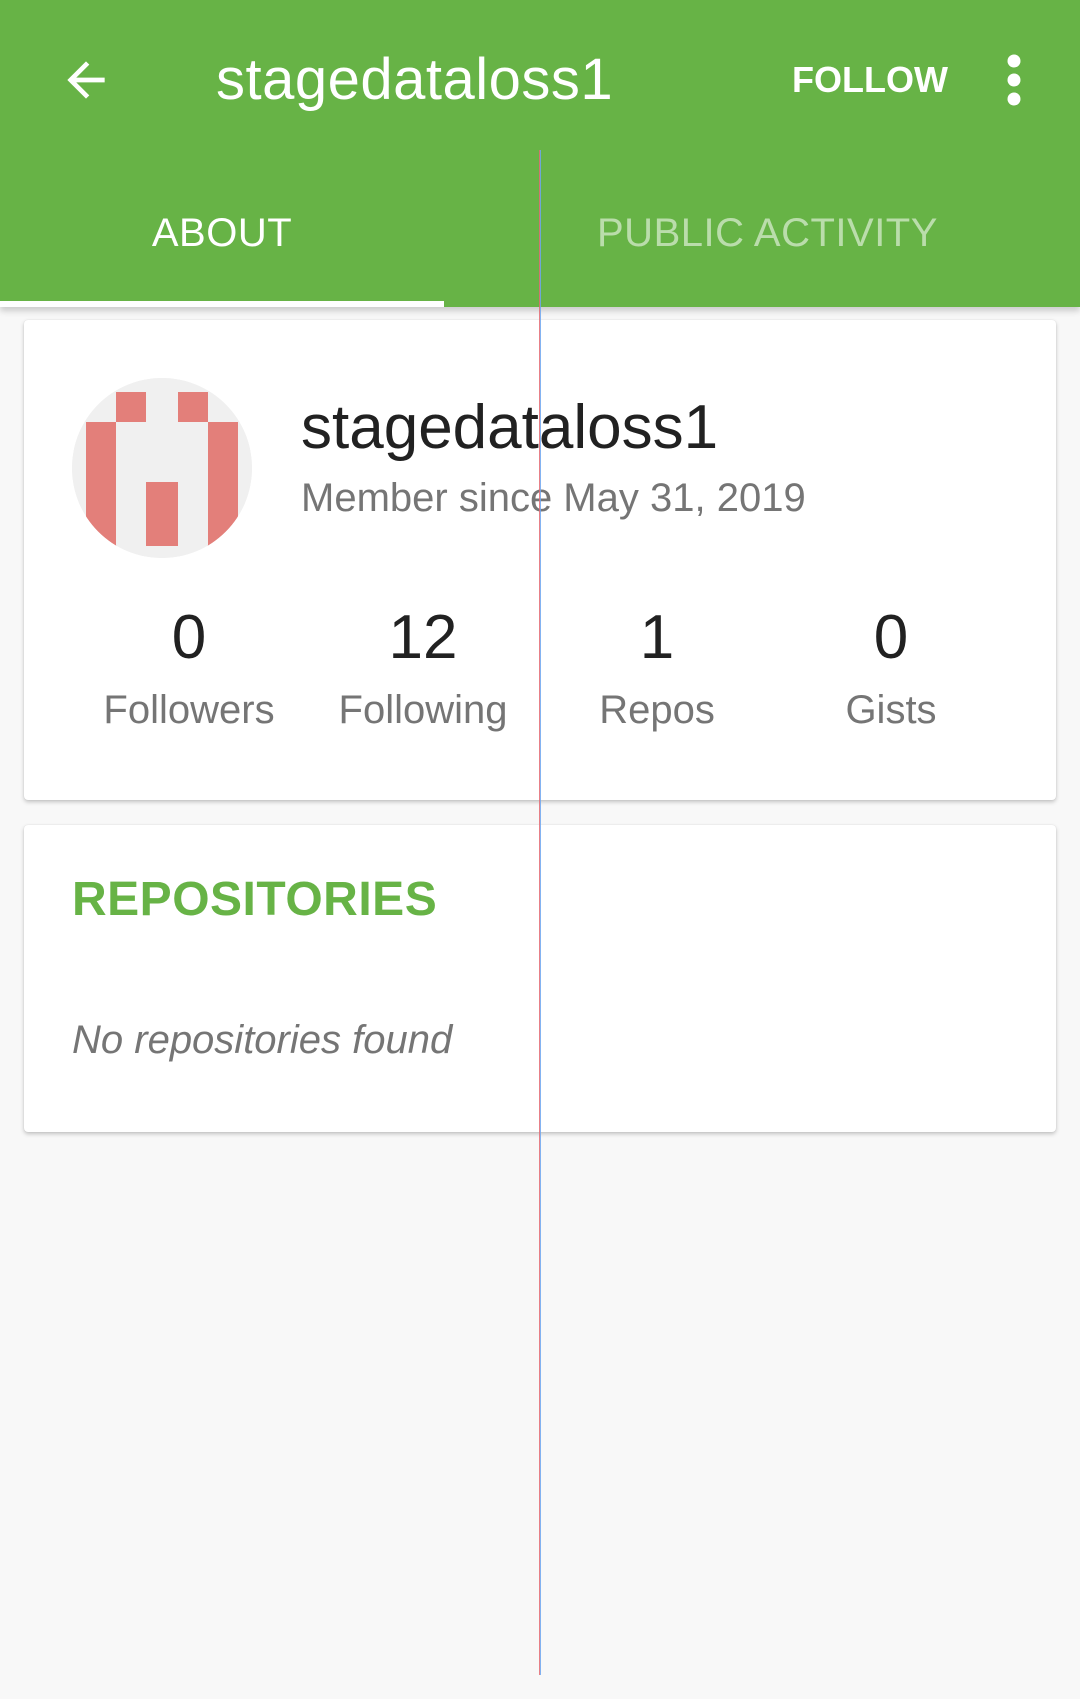  I want to click on tab-public-activity-label: PUBLIC ACTIVITY, so click(767, 233).